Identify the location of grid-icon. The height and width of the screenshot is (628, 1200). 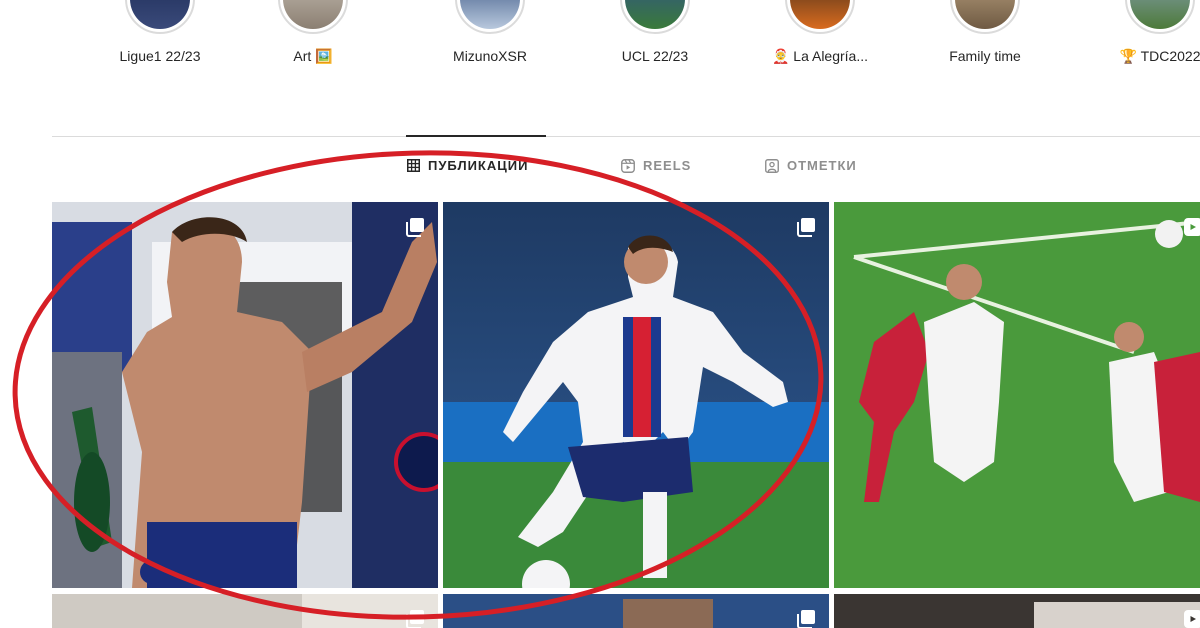
(413, 165).